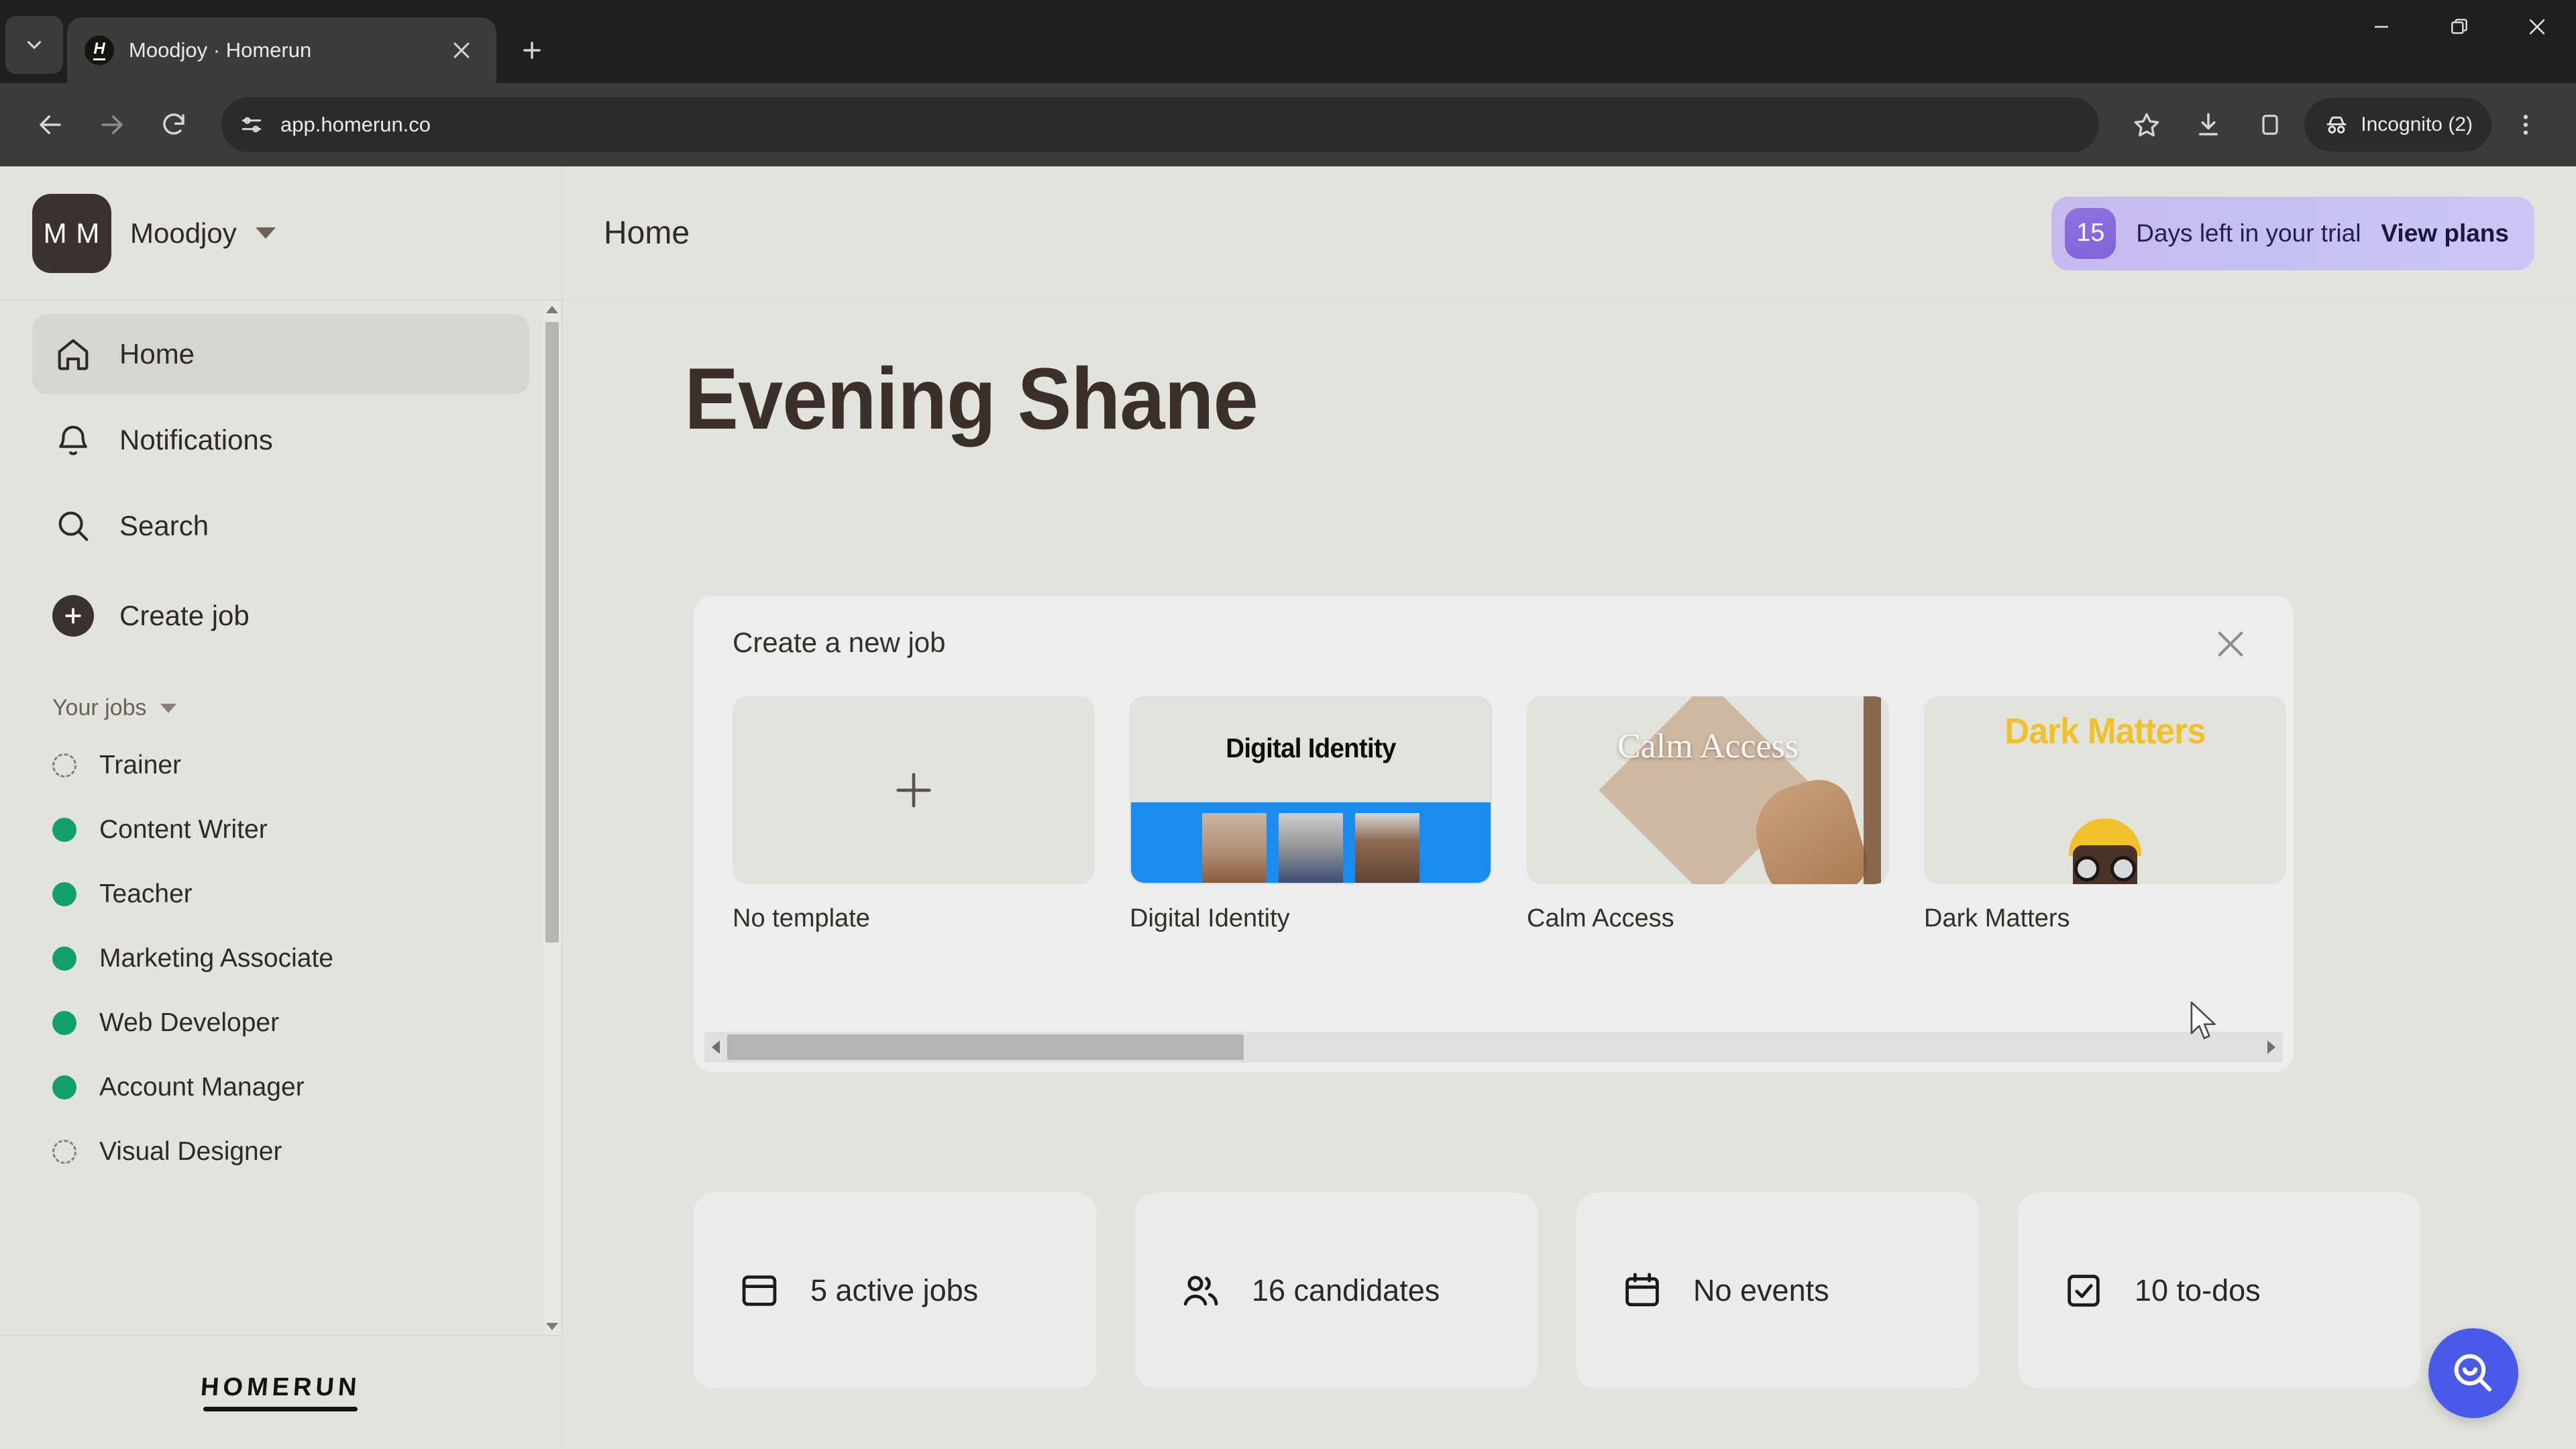  Describe the element at coordinates (2459, 27) in the screenshot. I see `maximize-button` at that location.